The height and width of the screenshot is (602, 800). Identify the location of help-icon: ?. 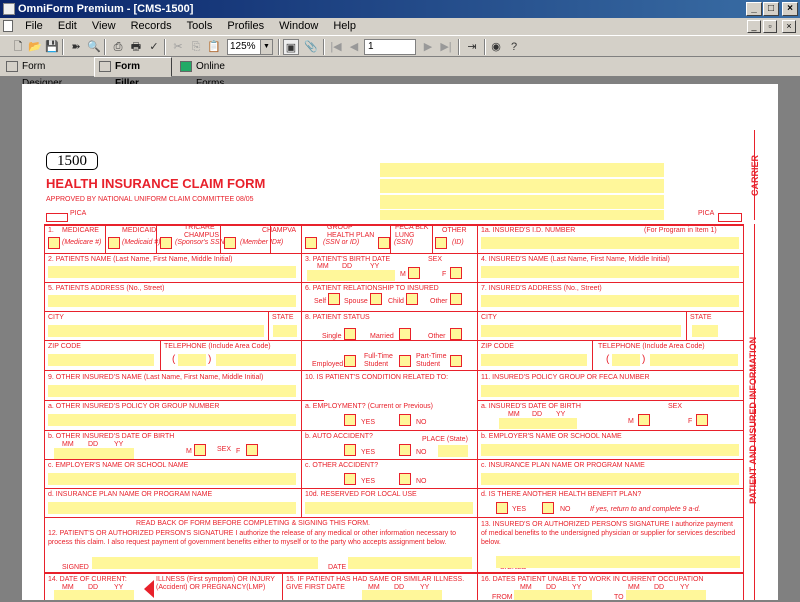
(514, 47).